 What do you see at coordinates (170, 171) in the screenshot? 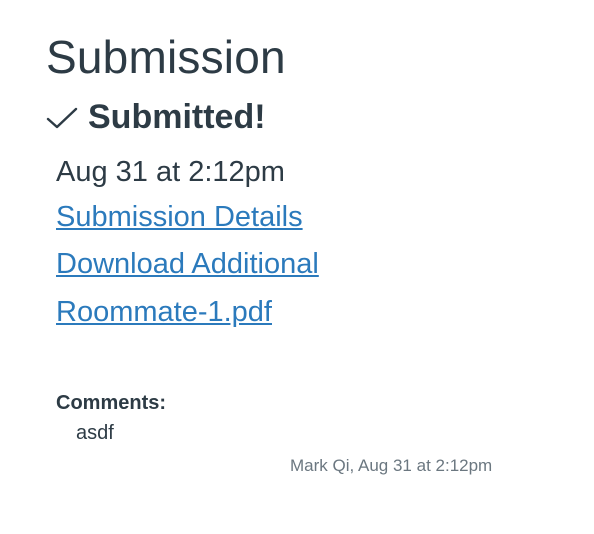
I see `submitted-date: Aug 31 at 2:12pm` at bounding box center [170, 171].